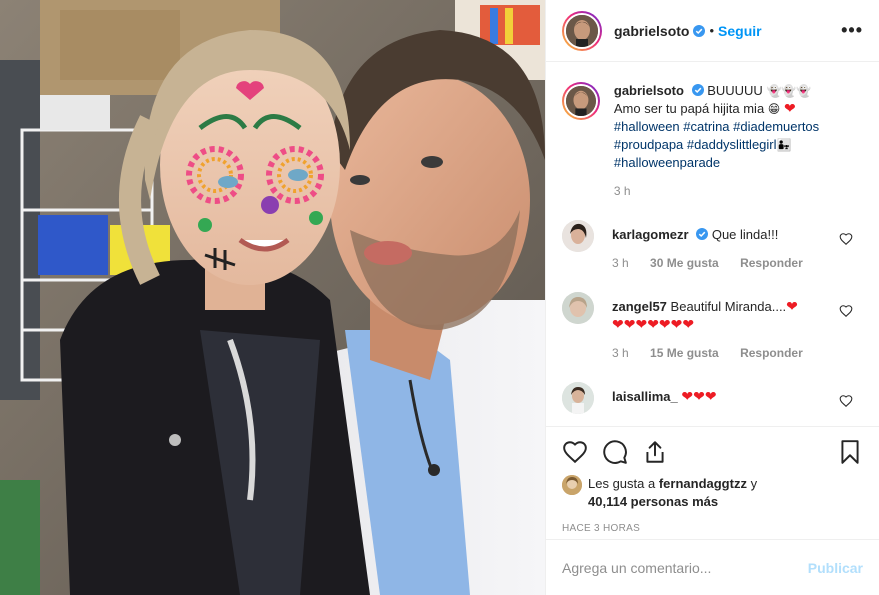 Image resolution: width=879 pixels, height=595 pixels. I want to click on author-avatar, so click(582, 30).